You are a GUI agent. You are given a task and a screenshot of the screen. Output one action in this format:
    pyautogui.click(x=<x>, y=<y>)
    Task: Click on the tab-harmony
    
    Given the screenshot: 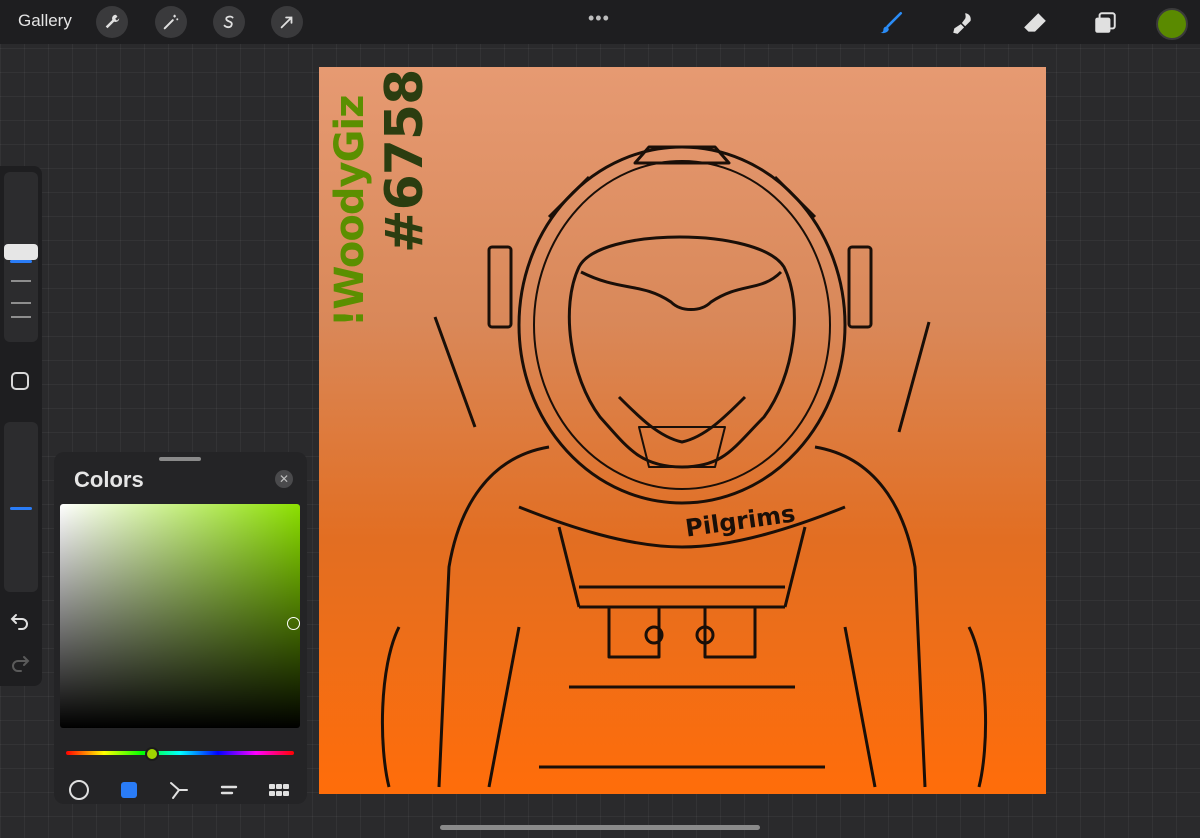 What is the action you would take?
    pyautogui.click(x=179, y=790)
    